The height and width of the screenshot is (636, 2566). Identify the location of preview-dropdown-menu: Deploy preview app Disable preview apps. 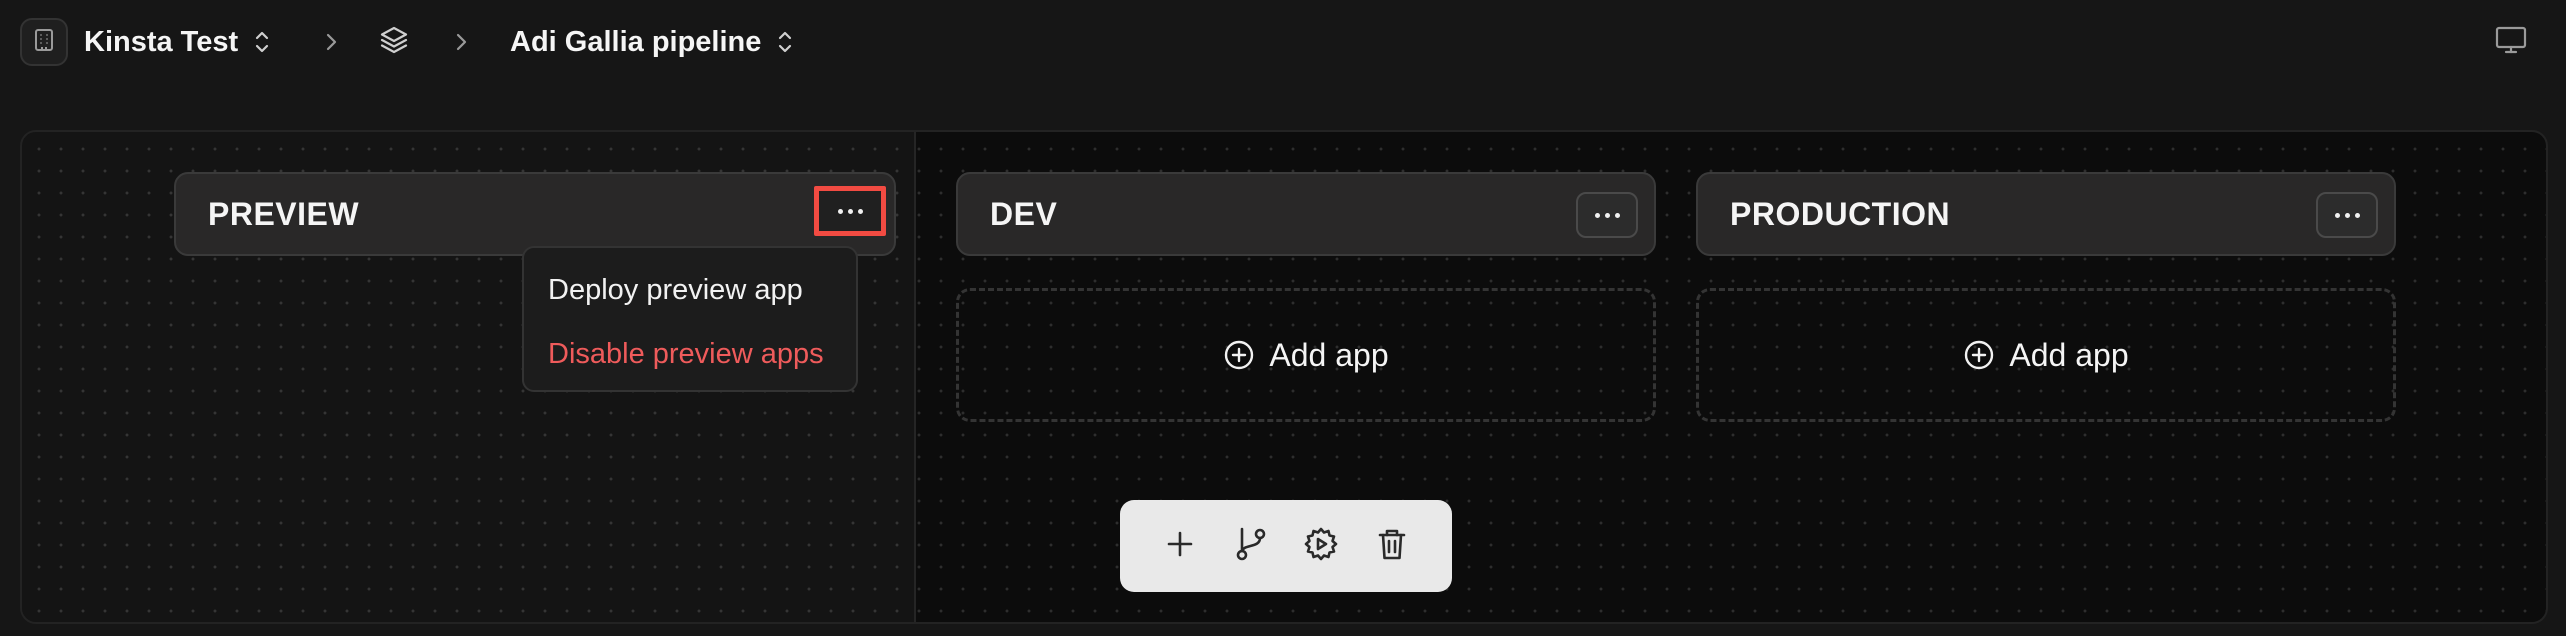
(690, 319).